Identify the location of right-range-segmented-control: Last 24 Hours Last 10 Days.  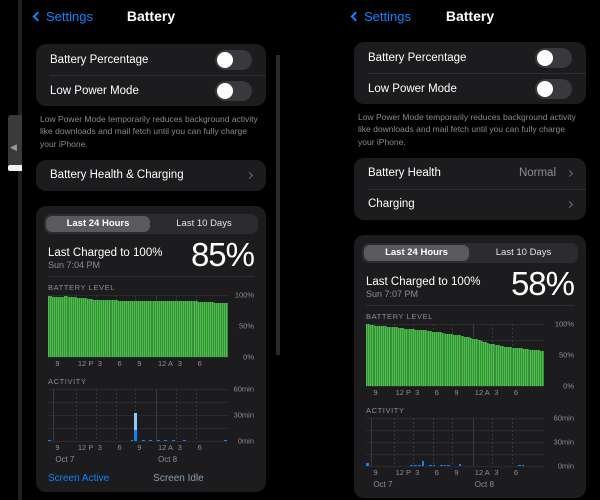
(470, 252).